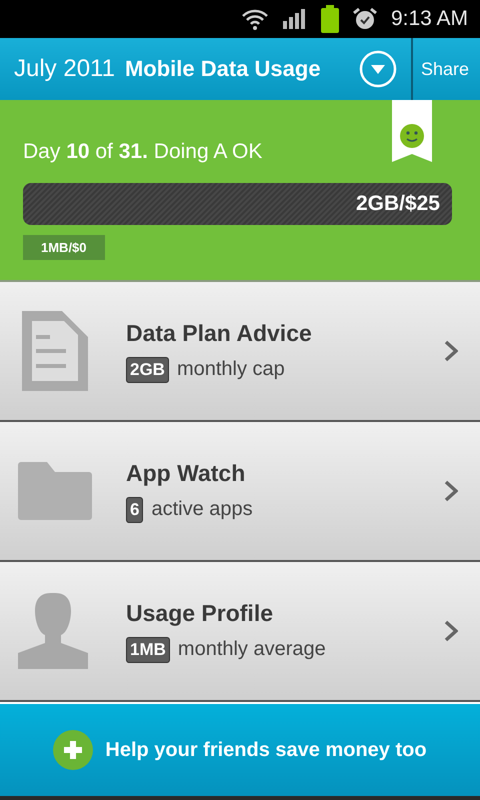 The image size is (480, 800). I want to click on clock-time: 9:13 AM, so click(429, 19).